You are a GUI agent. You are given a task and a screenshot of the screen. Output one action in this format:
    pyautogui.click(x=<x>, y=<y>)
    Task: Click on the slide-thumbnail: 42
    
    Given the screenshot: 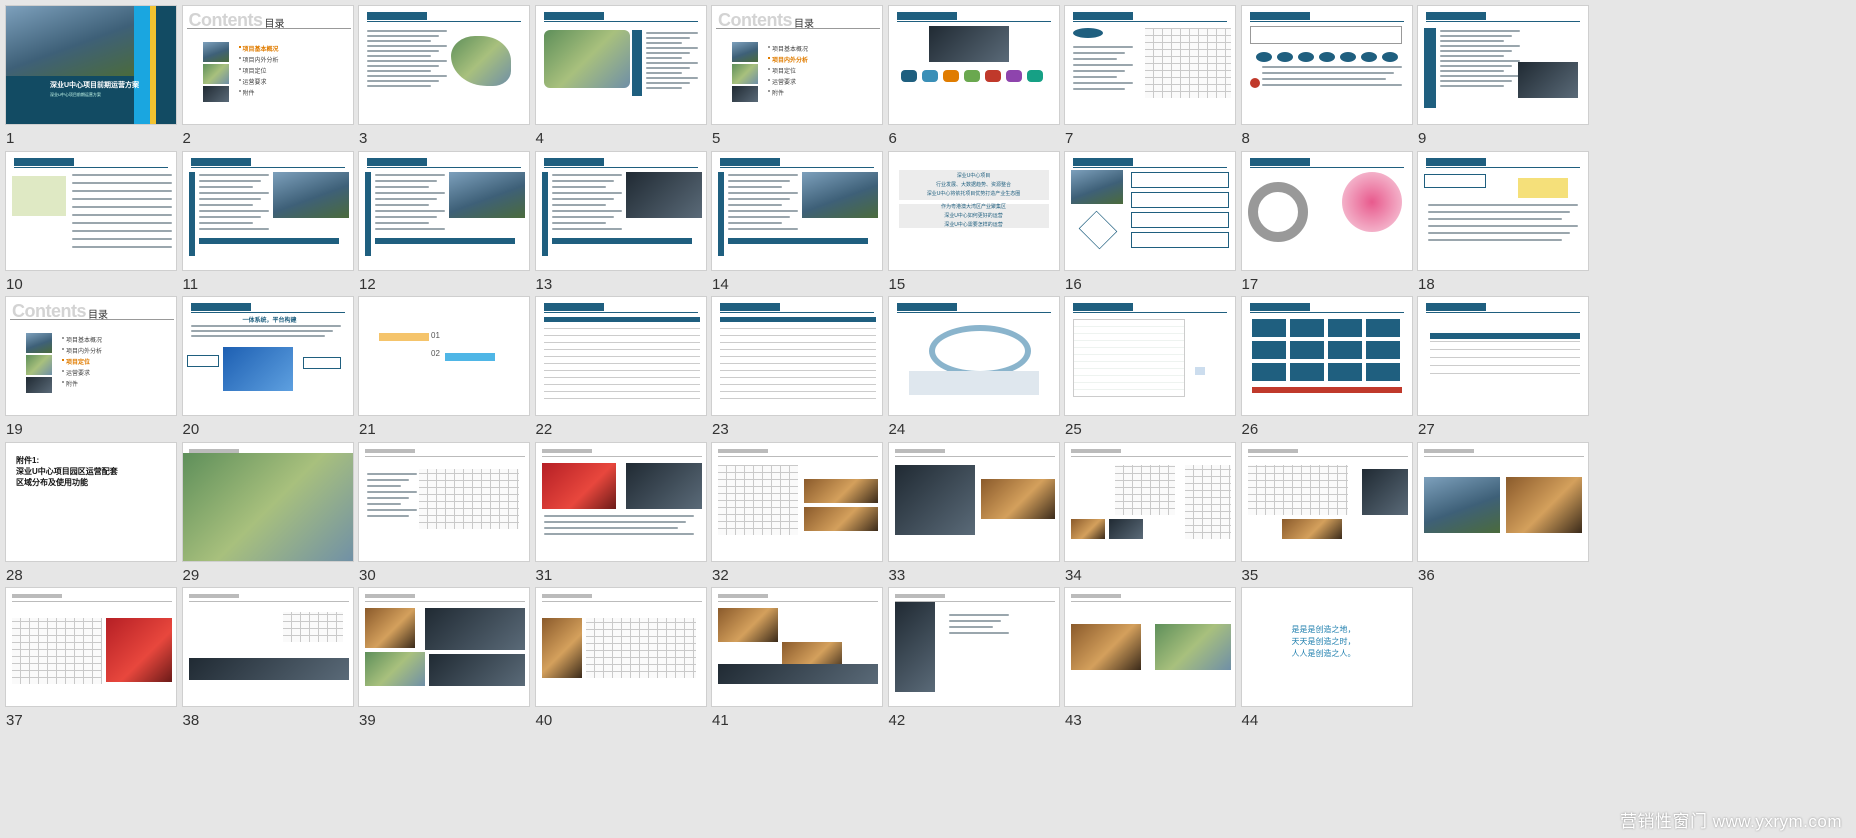 What is the action you would take?
    pyautogui.click(x=971, y=655)
    